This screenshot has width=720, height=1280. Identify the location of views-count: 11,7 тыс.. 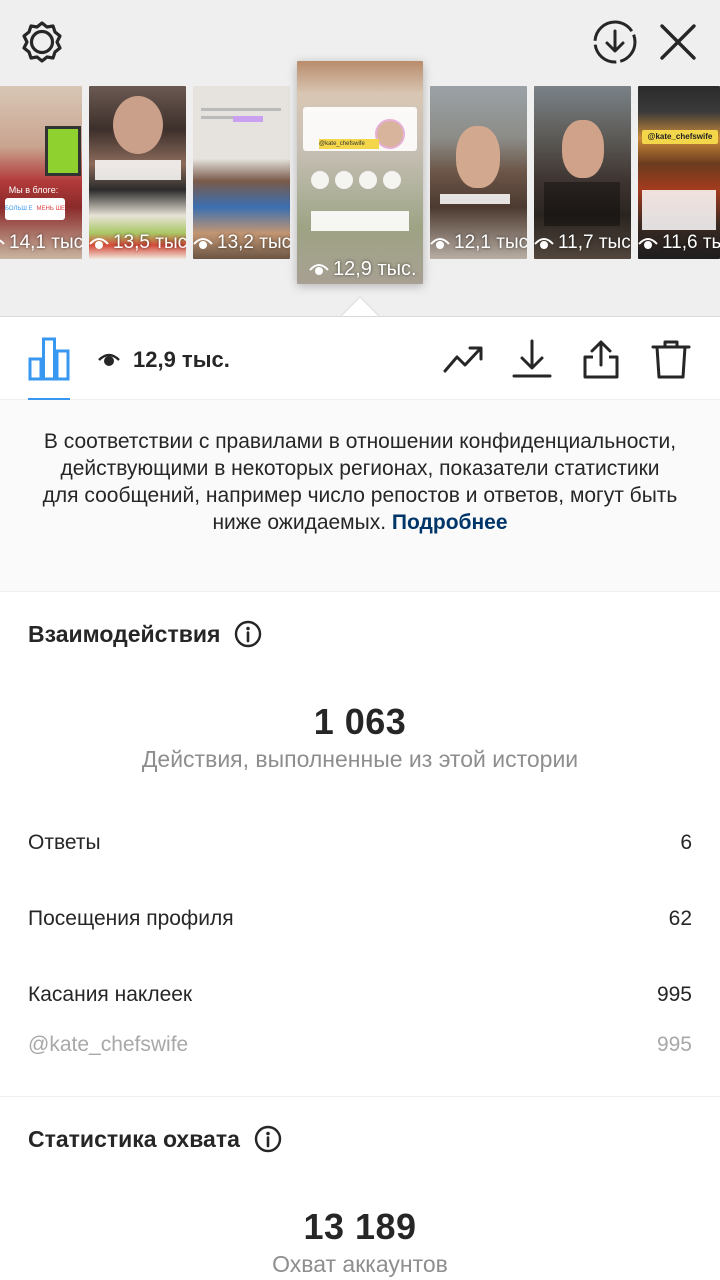
(594, 242).